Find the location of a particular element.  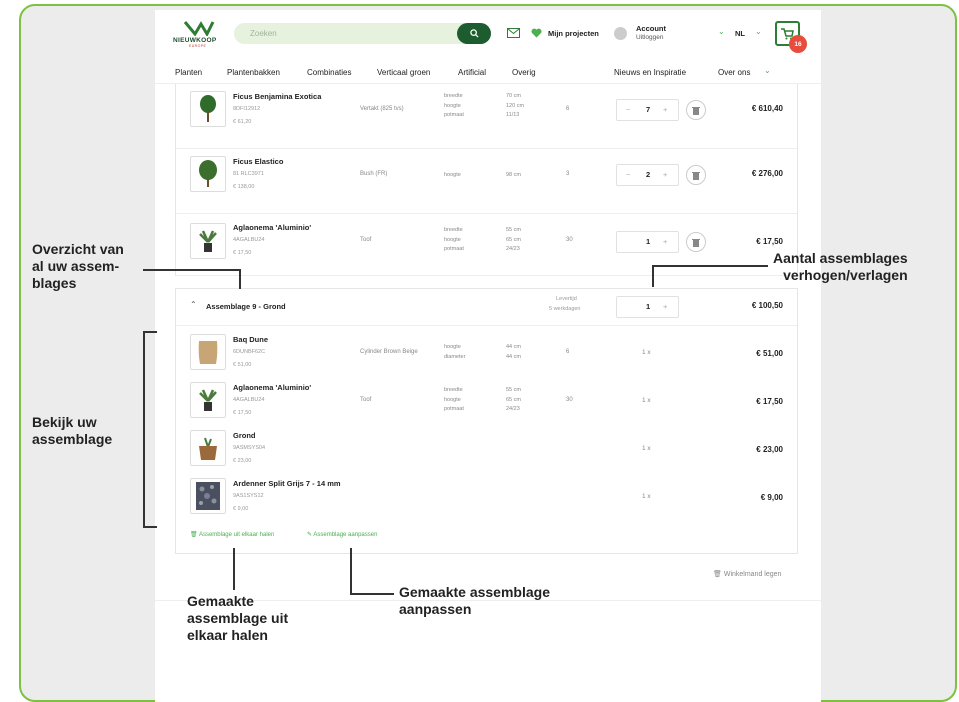

mail-icon is located at coordinates (513, 33).